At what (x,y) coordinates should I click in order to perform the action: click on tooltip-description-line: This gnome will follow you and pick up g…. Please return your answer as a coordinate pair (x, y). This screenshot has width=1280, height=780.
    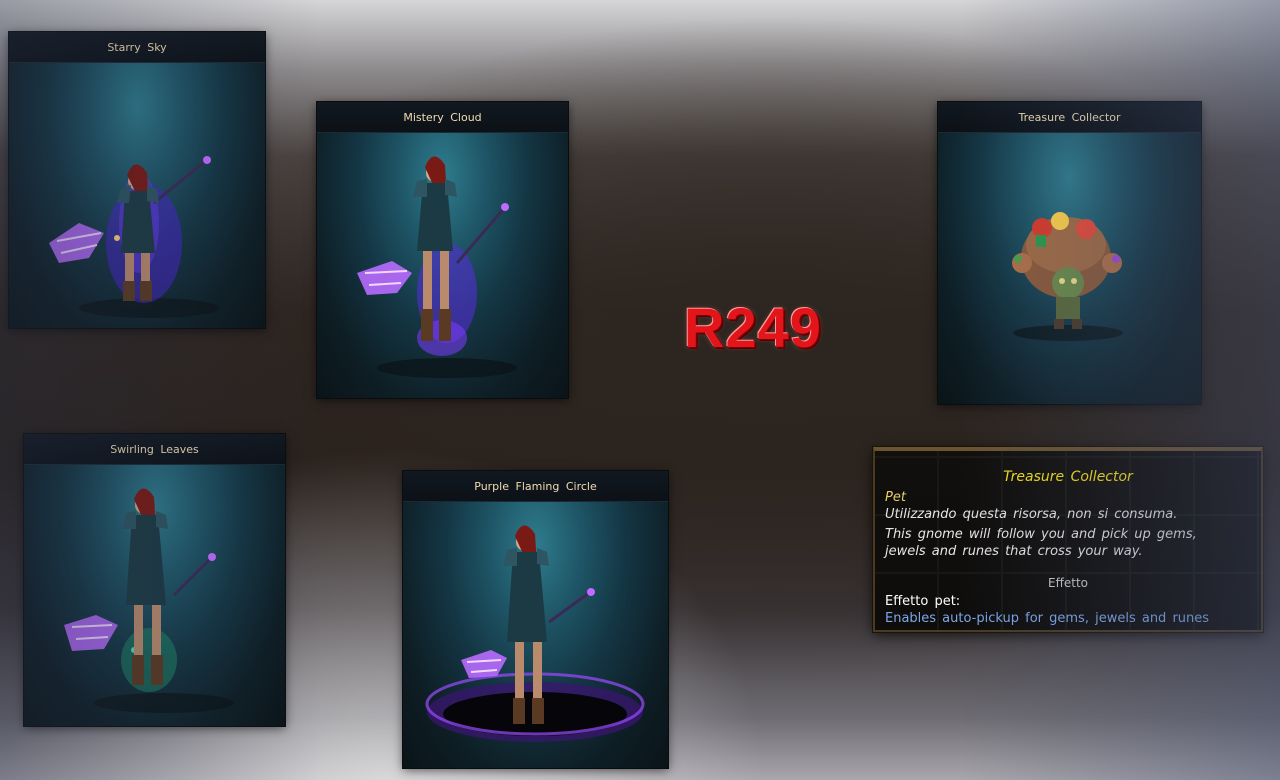
    Looking at the image, I should click on (1041, 534).